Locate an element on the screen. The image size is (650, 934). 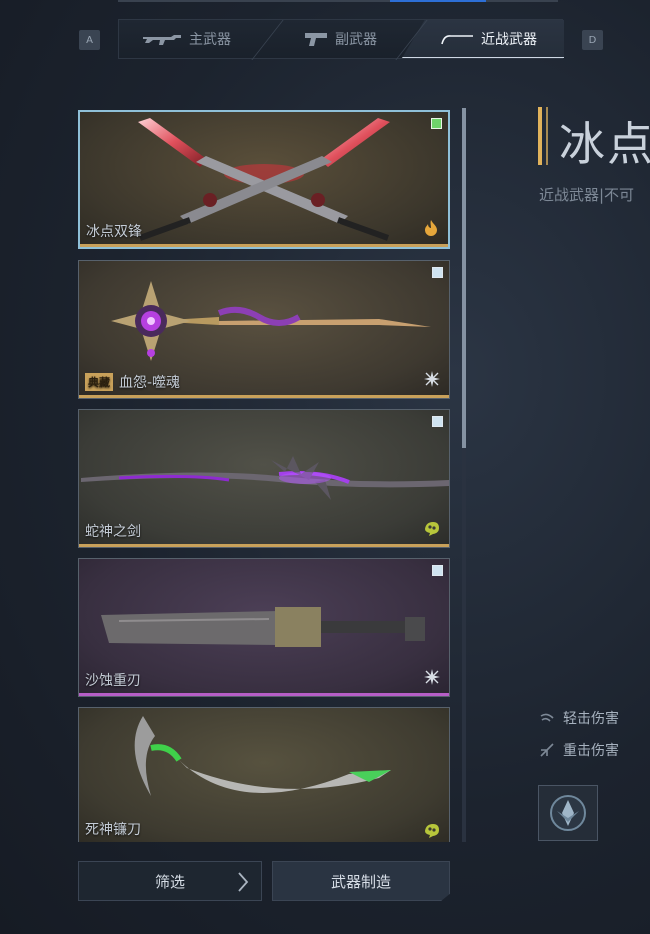
weapon-emblem is located at coordinates (568, 813).